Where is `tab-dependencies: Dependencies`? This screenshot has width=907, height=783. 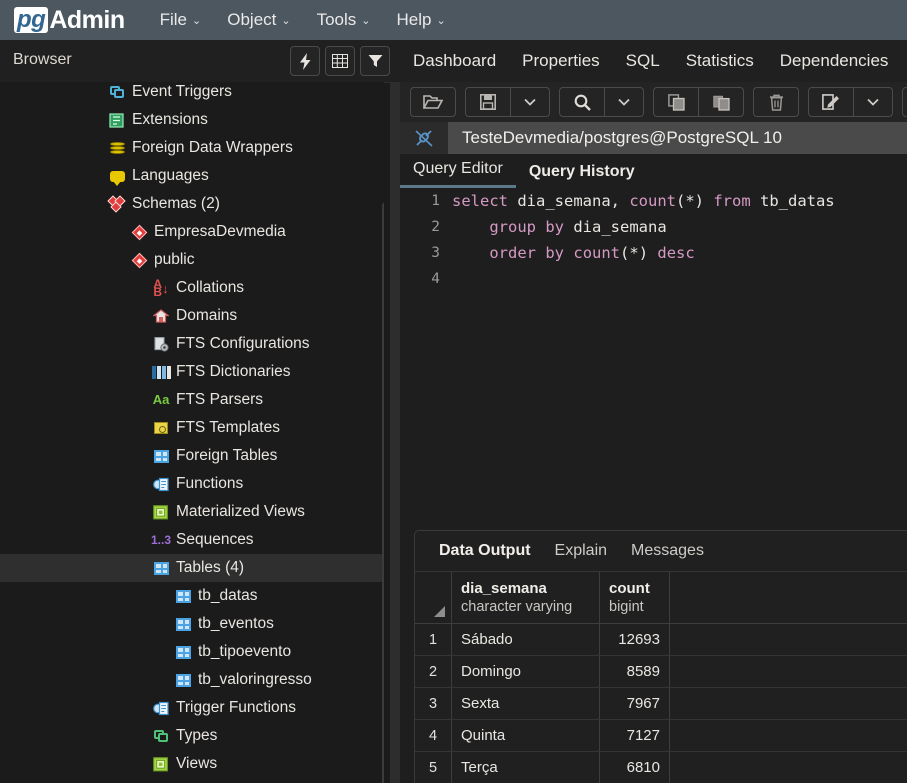 tab-dependencies: Dependencies is located at coordinates (834, 61).